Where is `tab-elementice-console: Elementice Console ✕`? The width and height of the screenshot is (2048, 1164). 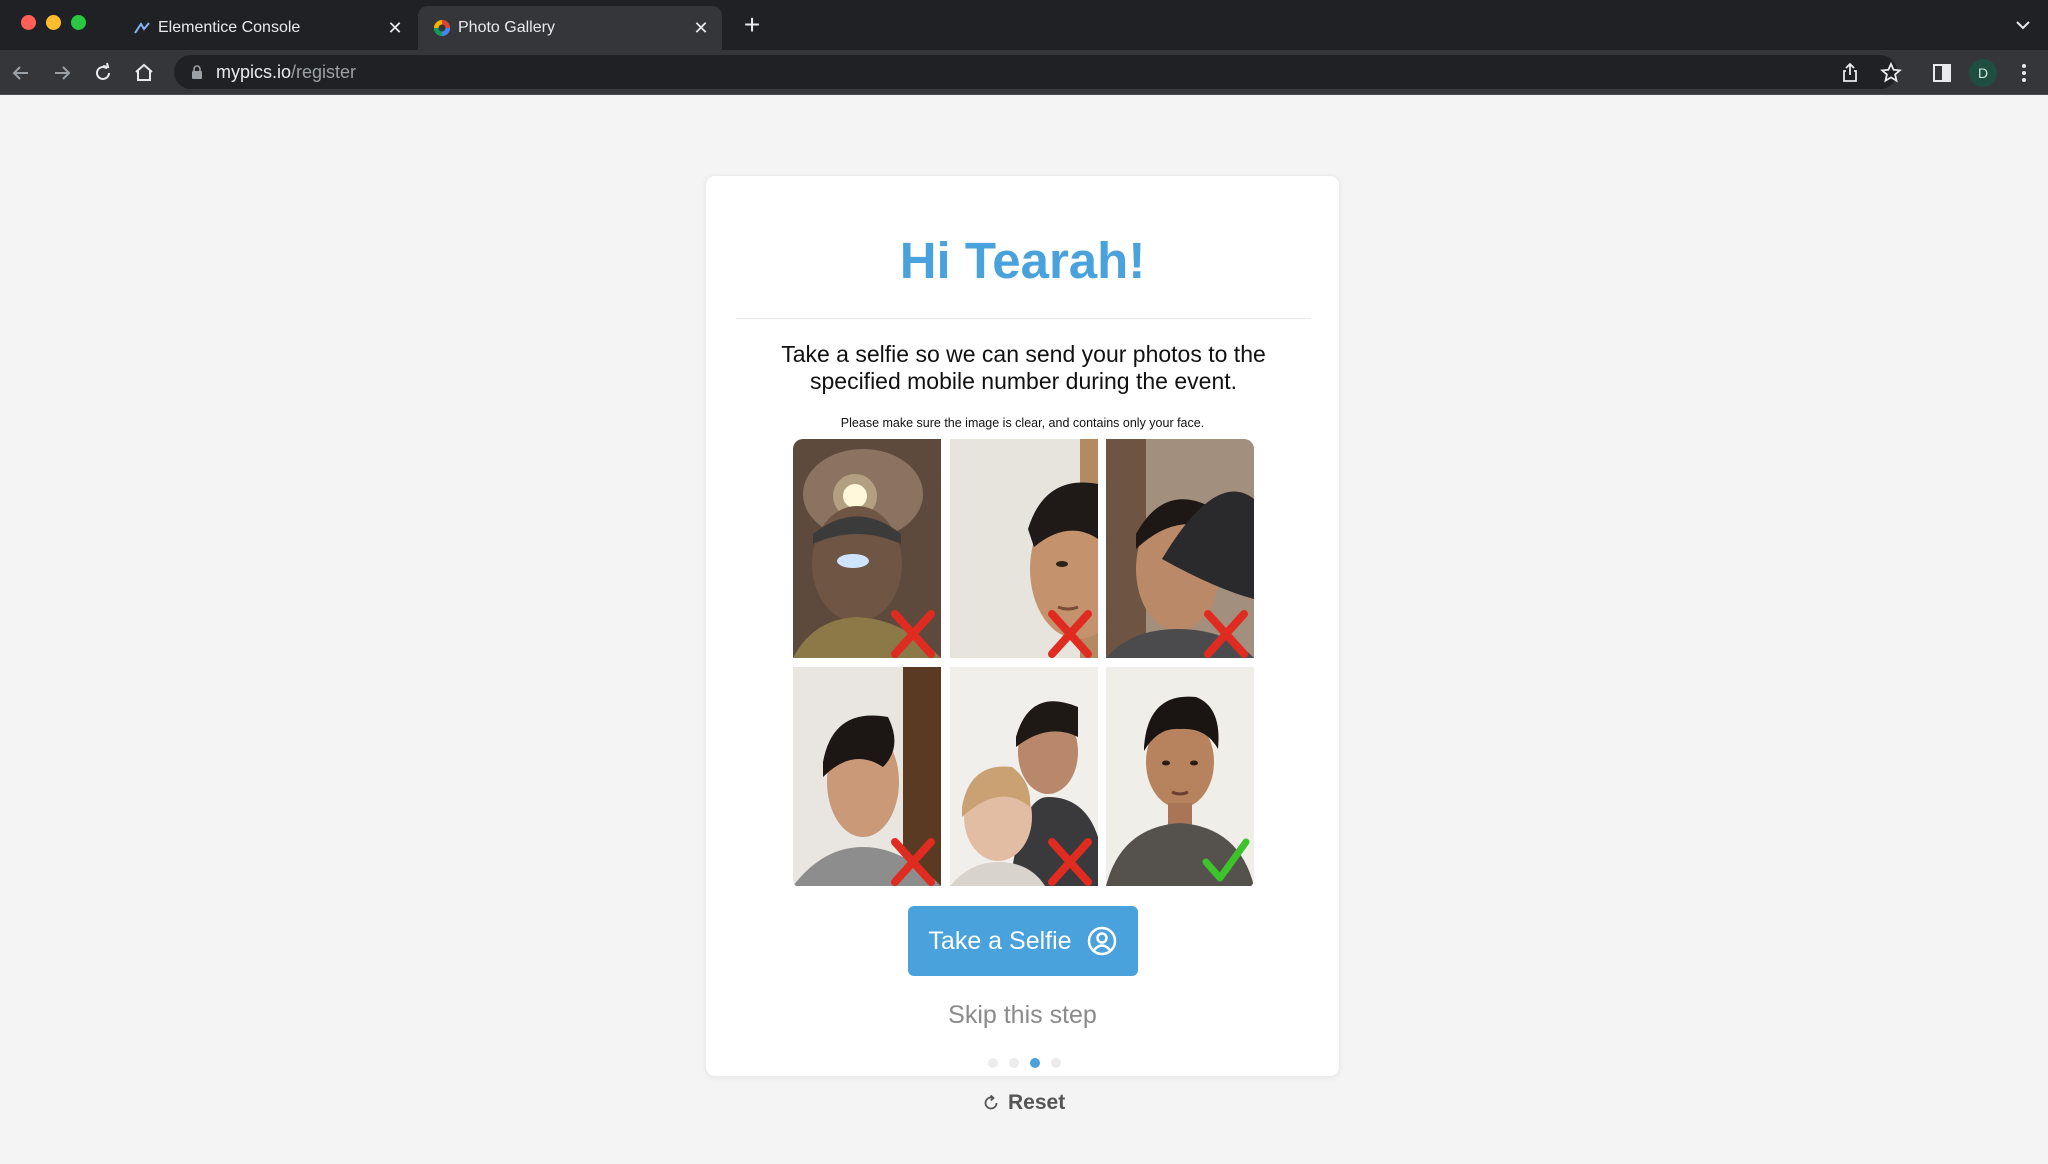 tab-elementice-console: Elementice Console ✕ is located at coordinates (267, 28).